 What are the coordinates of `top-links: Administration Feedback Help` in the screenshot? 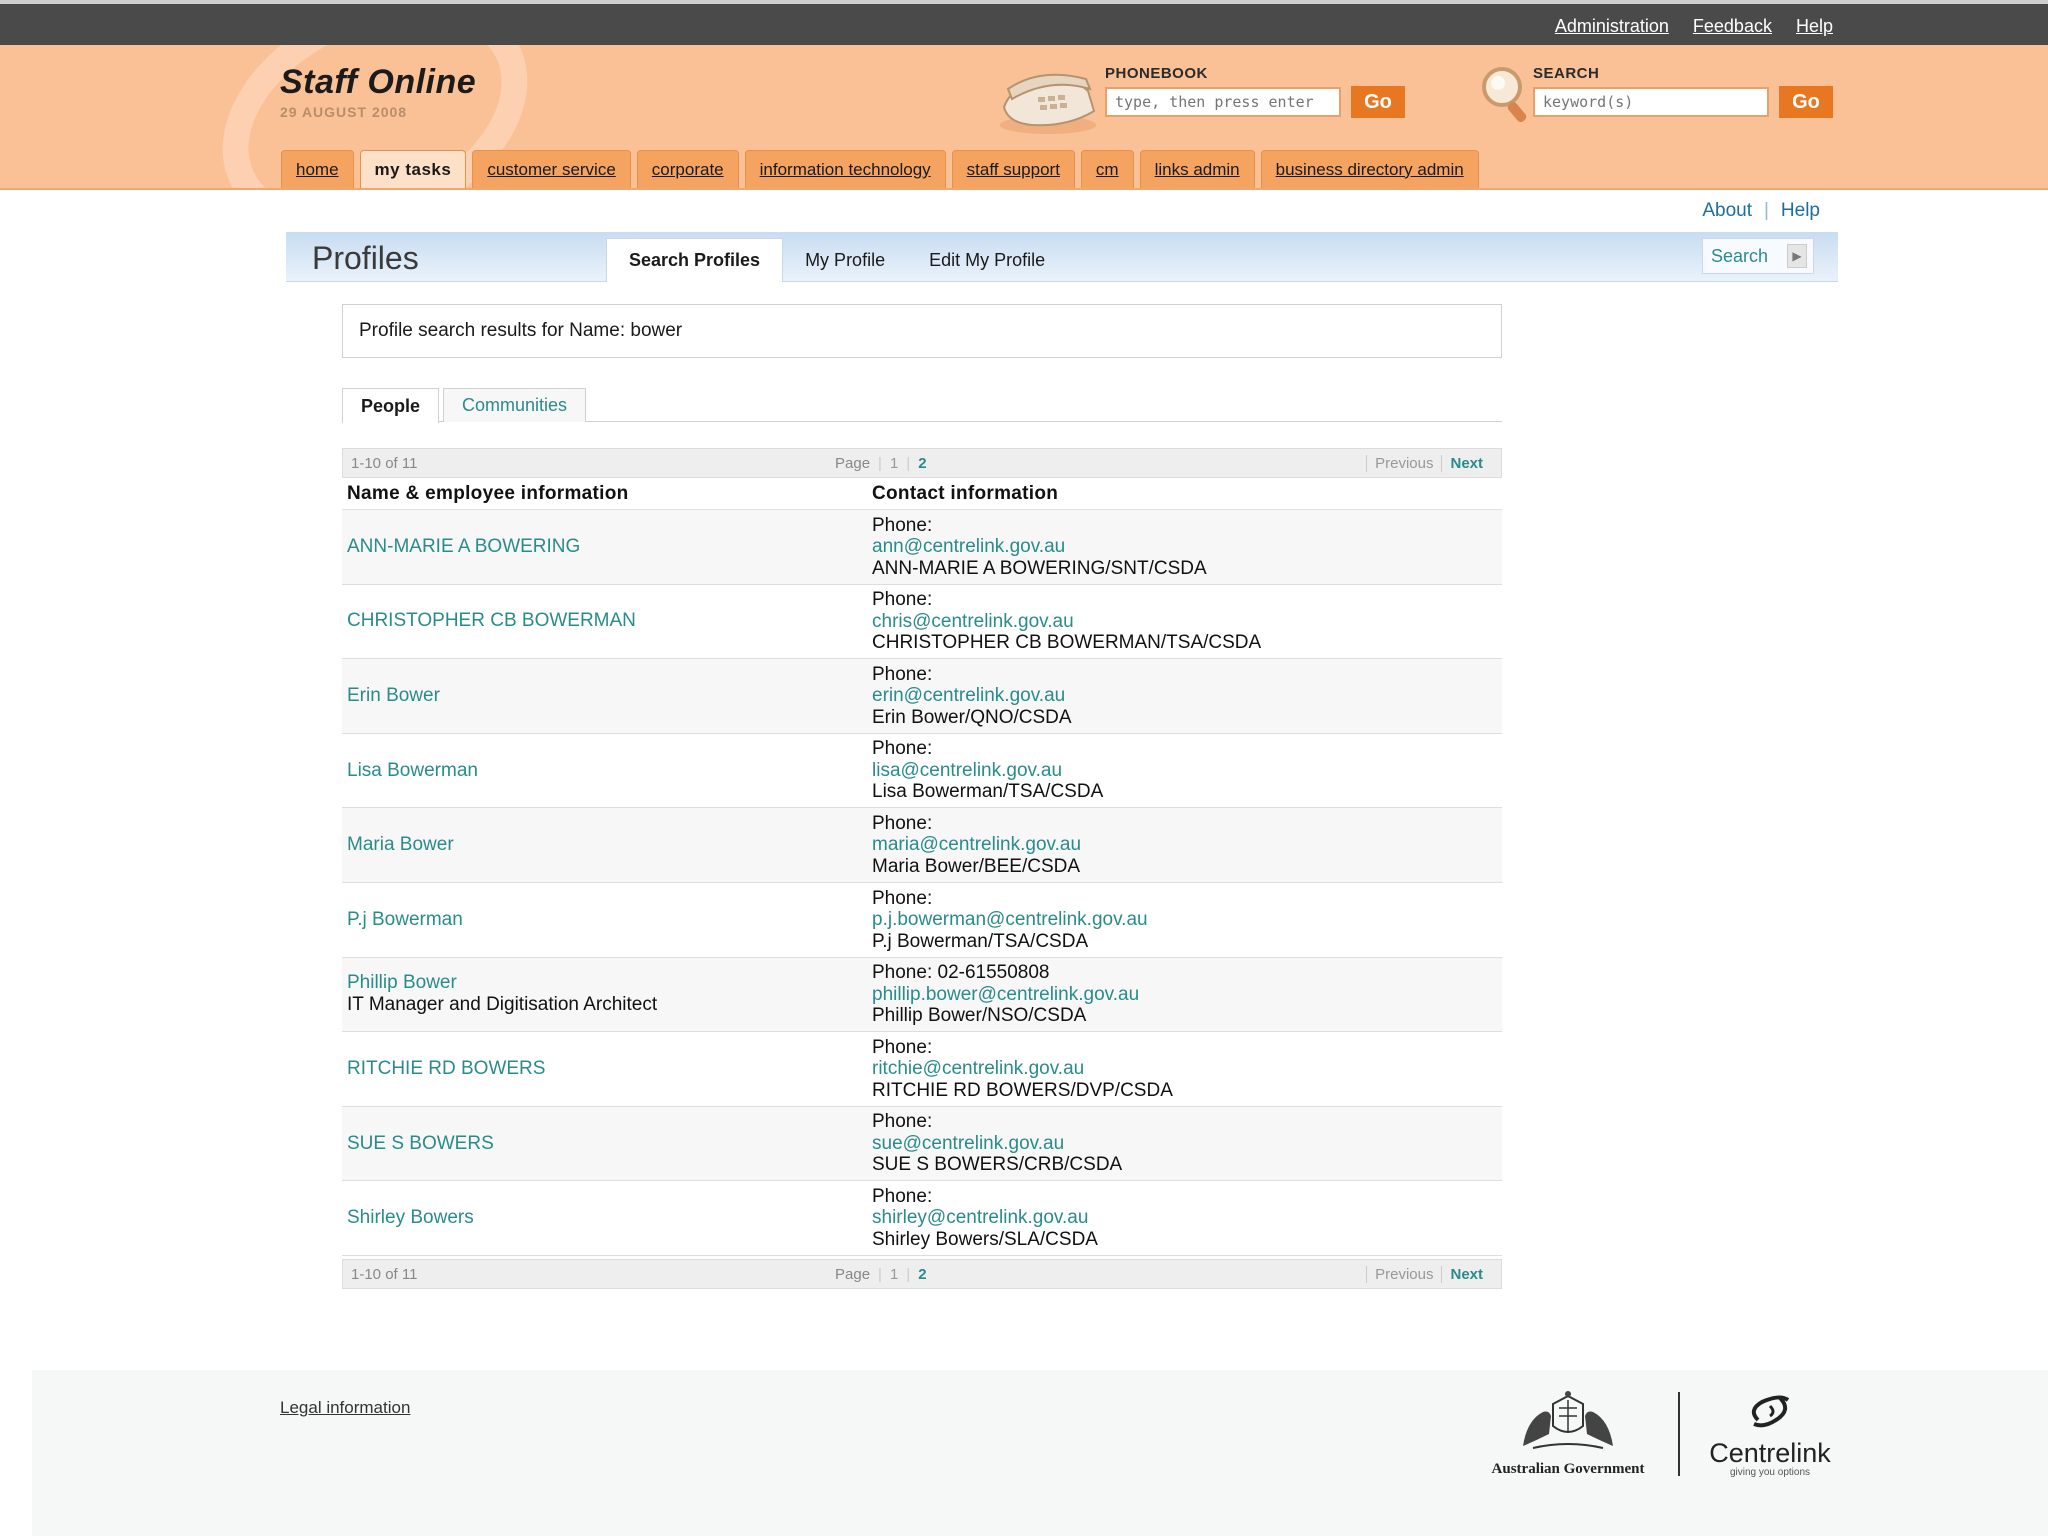 It's located at (1694, 26).